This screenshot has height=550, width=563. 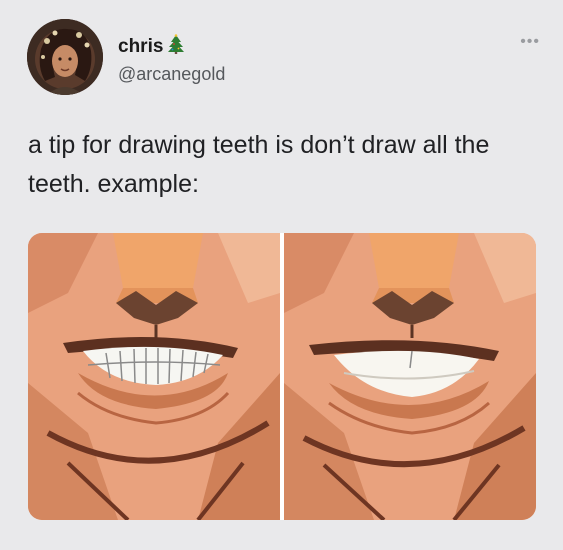 What do you see at coordinates (176, 47) in the screenshot?
I see `christmas-tree-icon` at bounding box center [176, 47].